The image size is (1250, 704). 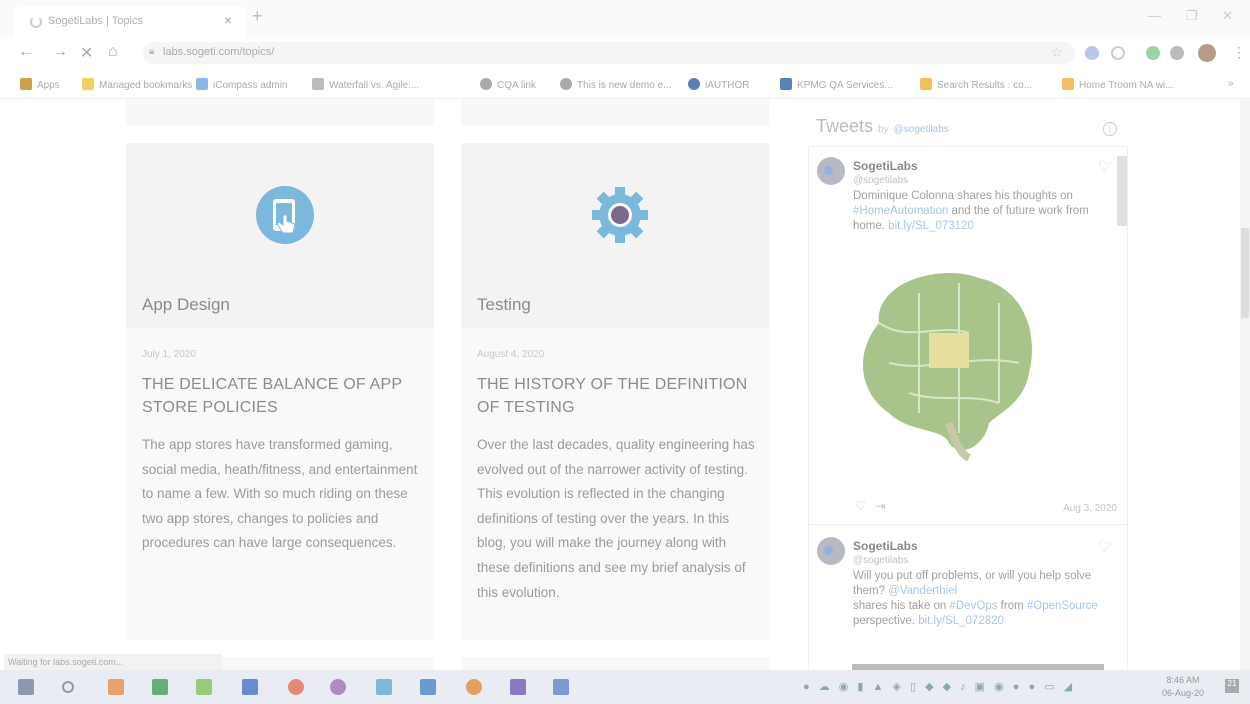 I want to click on short-link: bit.ly/SL_072820, so click(x=961, y=621).